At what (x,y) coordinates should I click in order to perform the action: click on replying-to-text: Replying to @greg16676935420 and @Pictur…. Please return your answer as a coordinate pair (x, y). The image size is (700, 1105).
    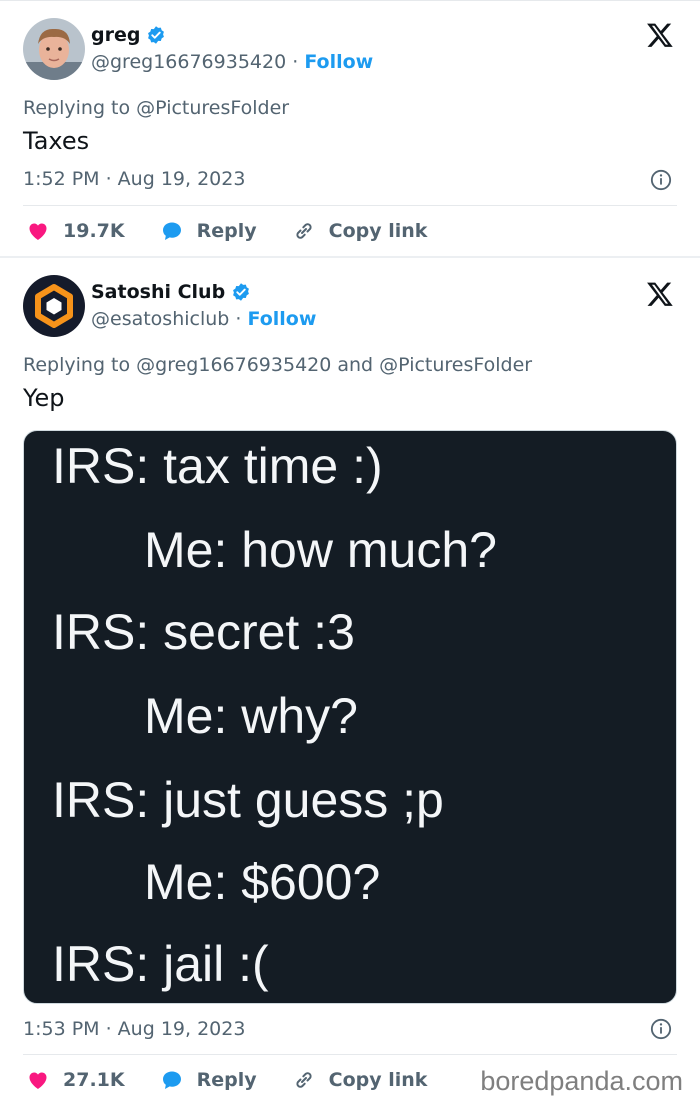
    Looking at the image, I should click on (278, 365).